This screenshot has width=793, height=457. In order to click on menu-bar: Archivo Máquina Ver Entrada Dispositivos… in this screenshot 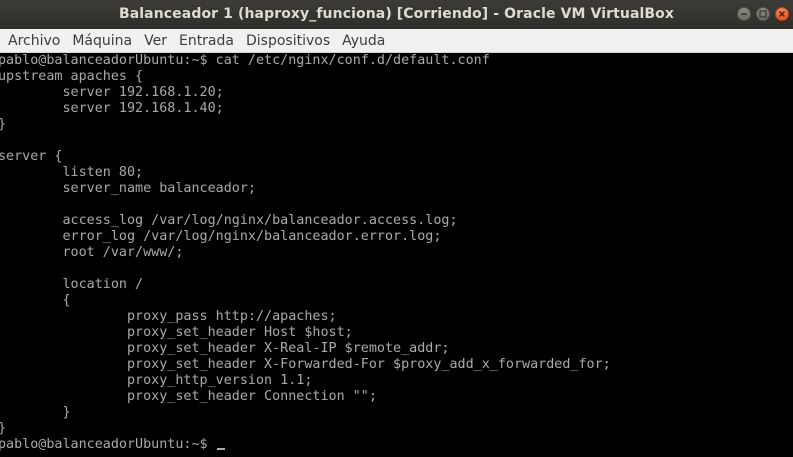, I will do `click(396, 41)`.